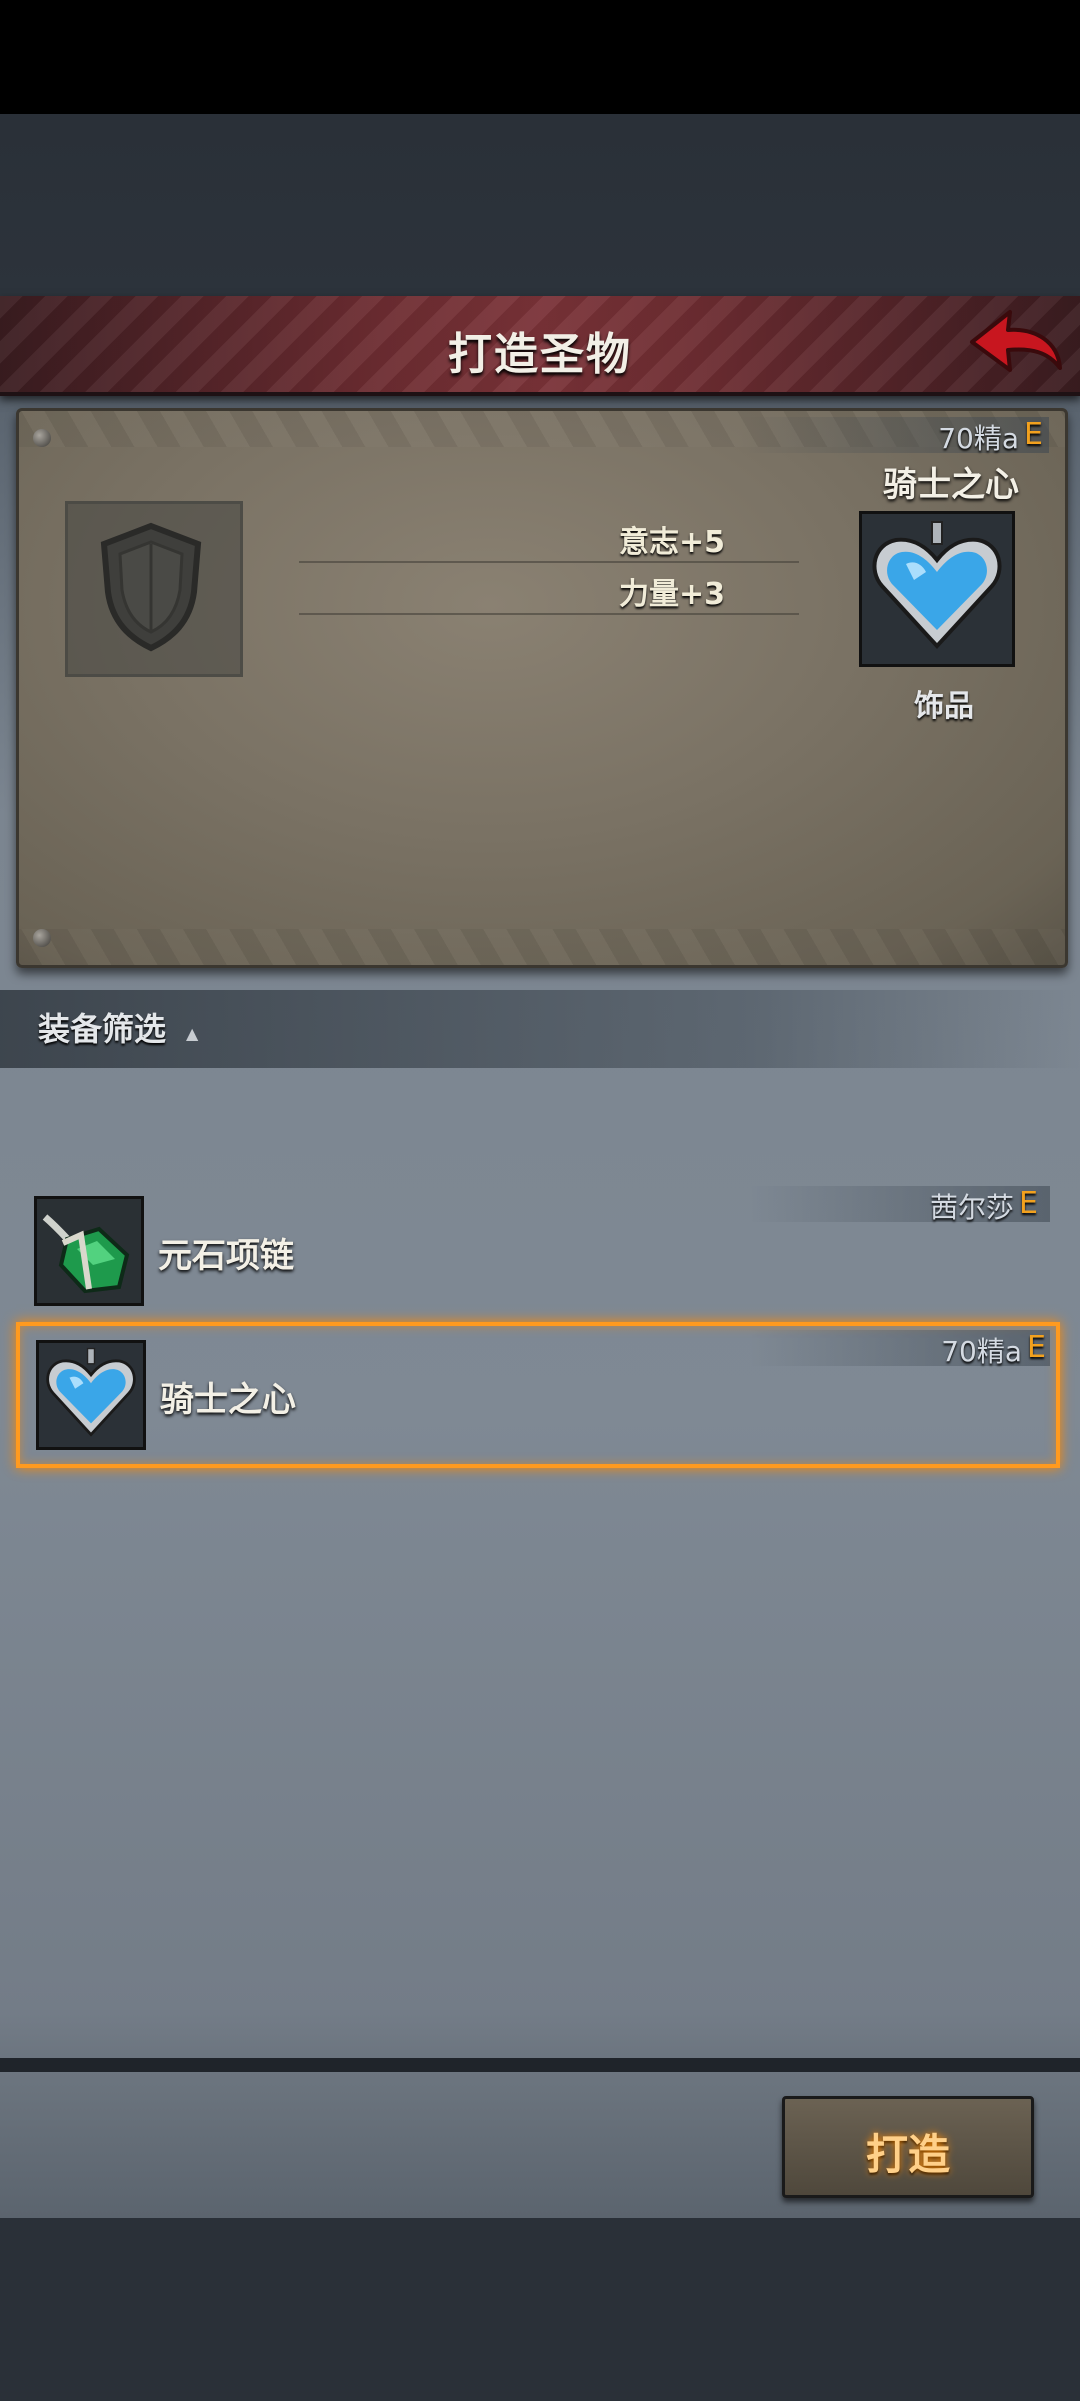  What do you see at coordinates (671, 594) in the screenshot?
I see `stat-strength: 力量+3` at bounding box center [671, 594].